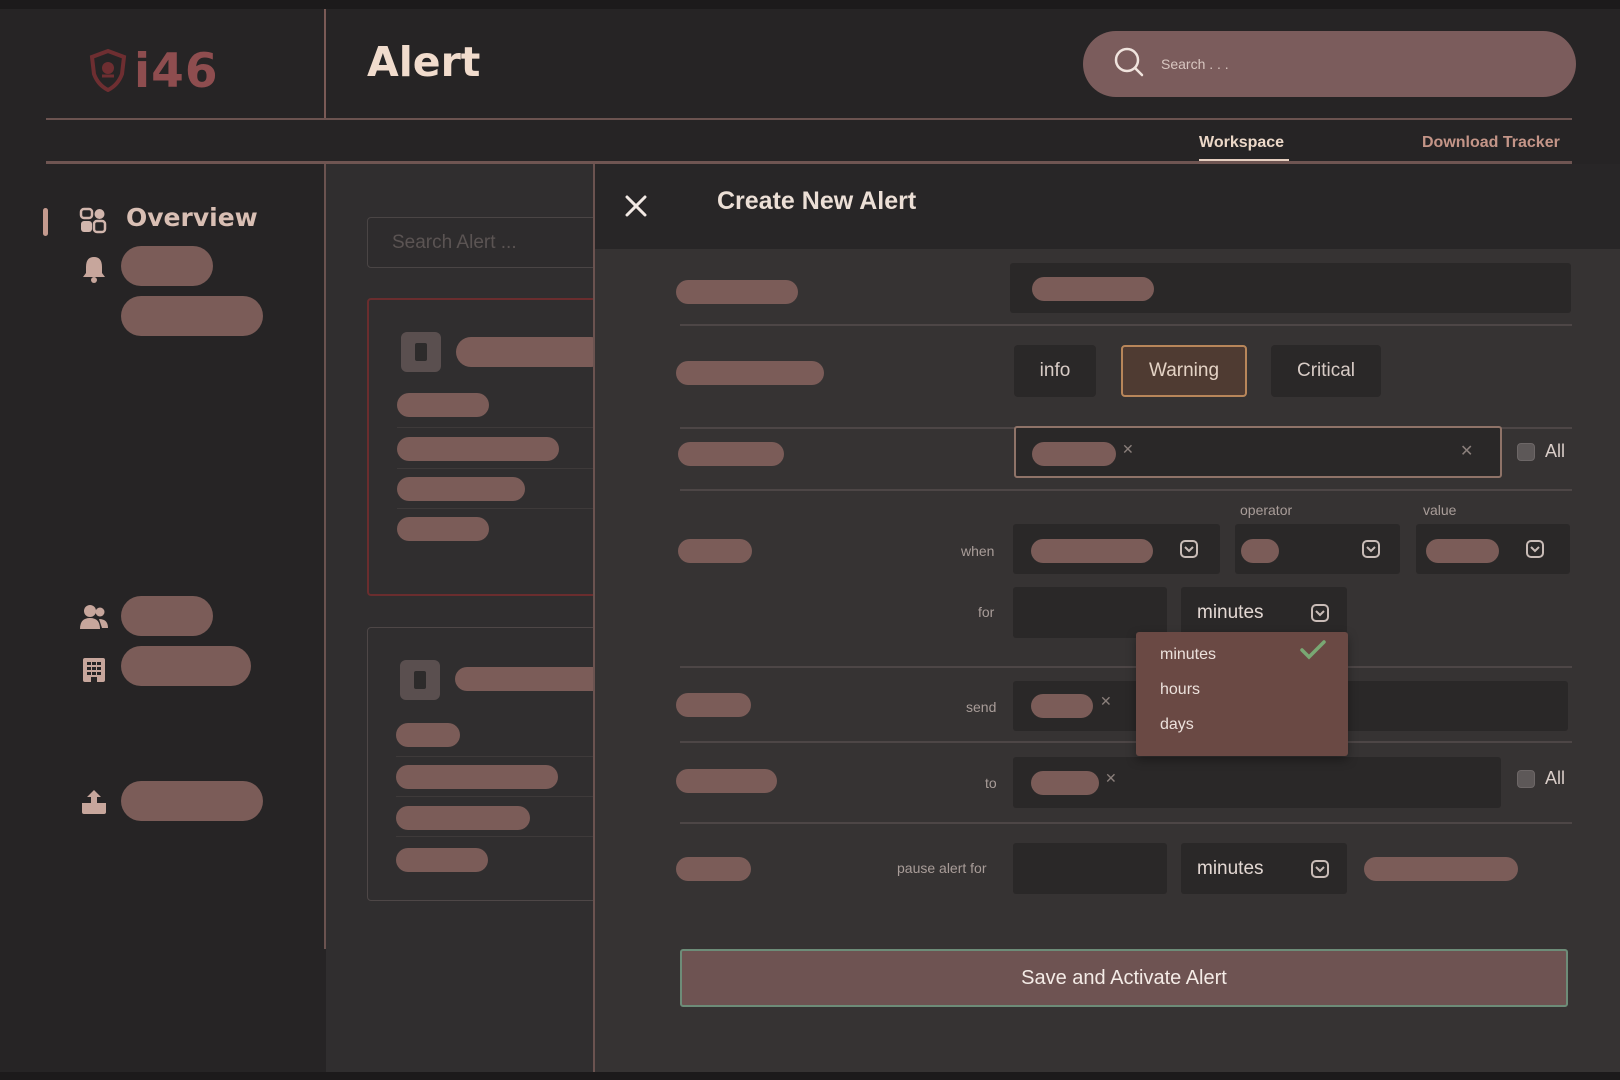 Image resolution: width=1620 pixels, height=1080 pixels. Describe the element at coordinates (94, 269) in the screenshot. I see `bell-icon` at that location.